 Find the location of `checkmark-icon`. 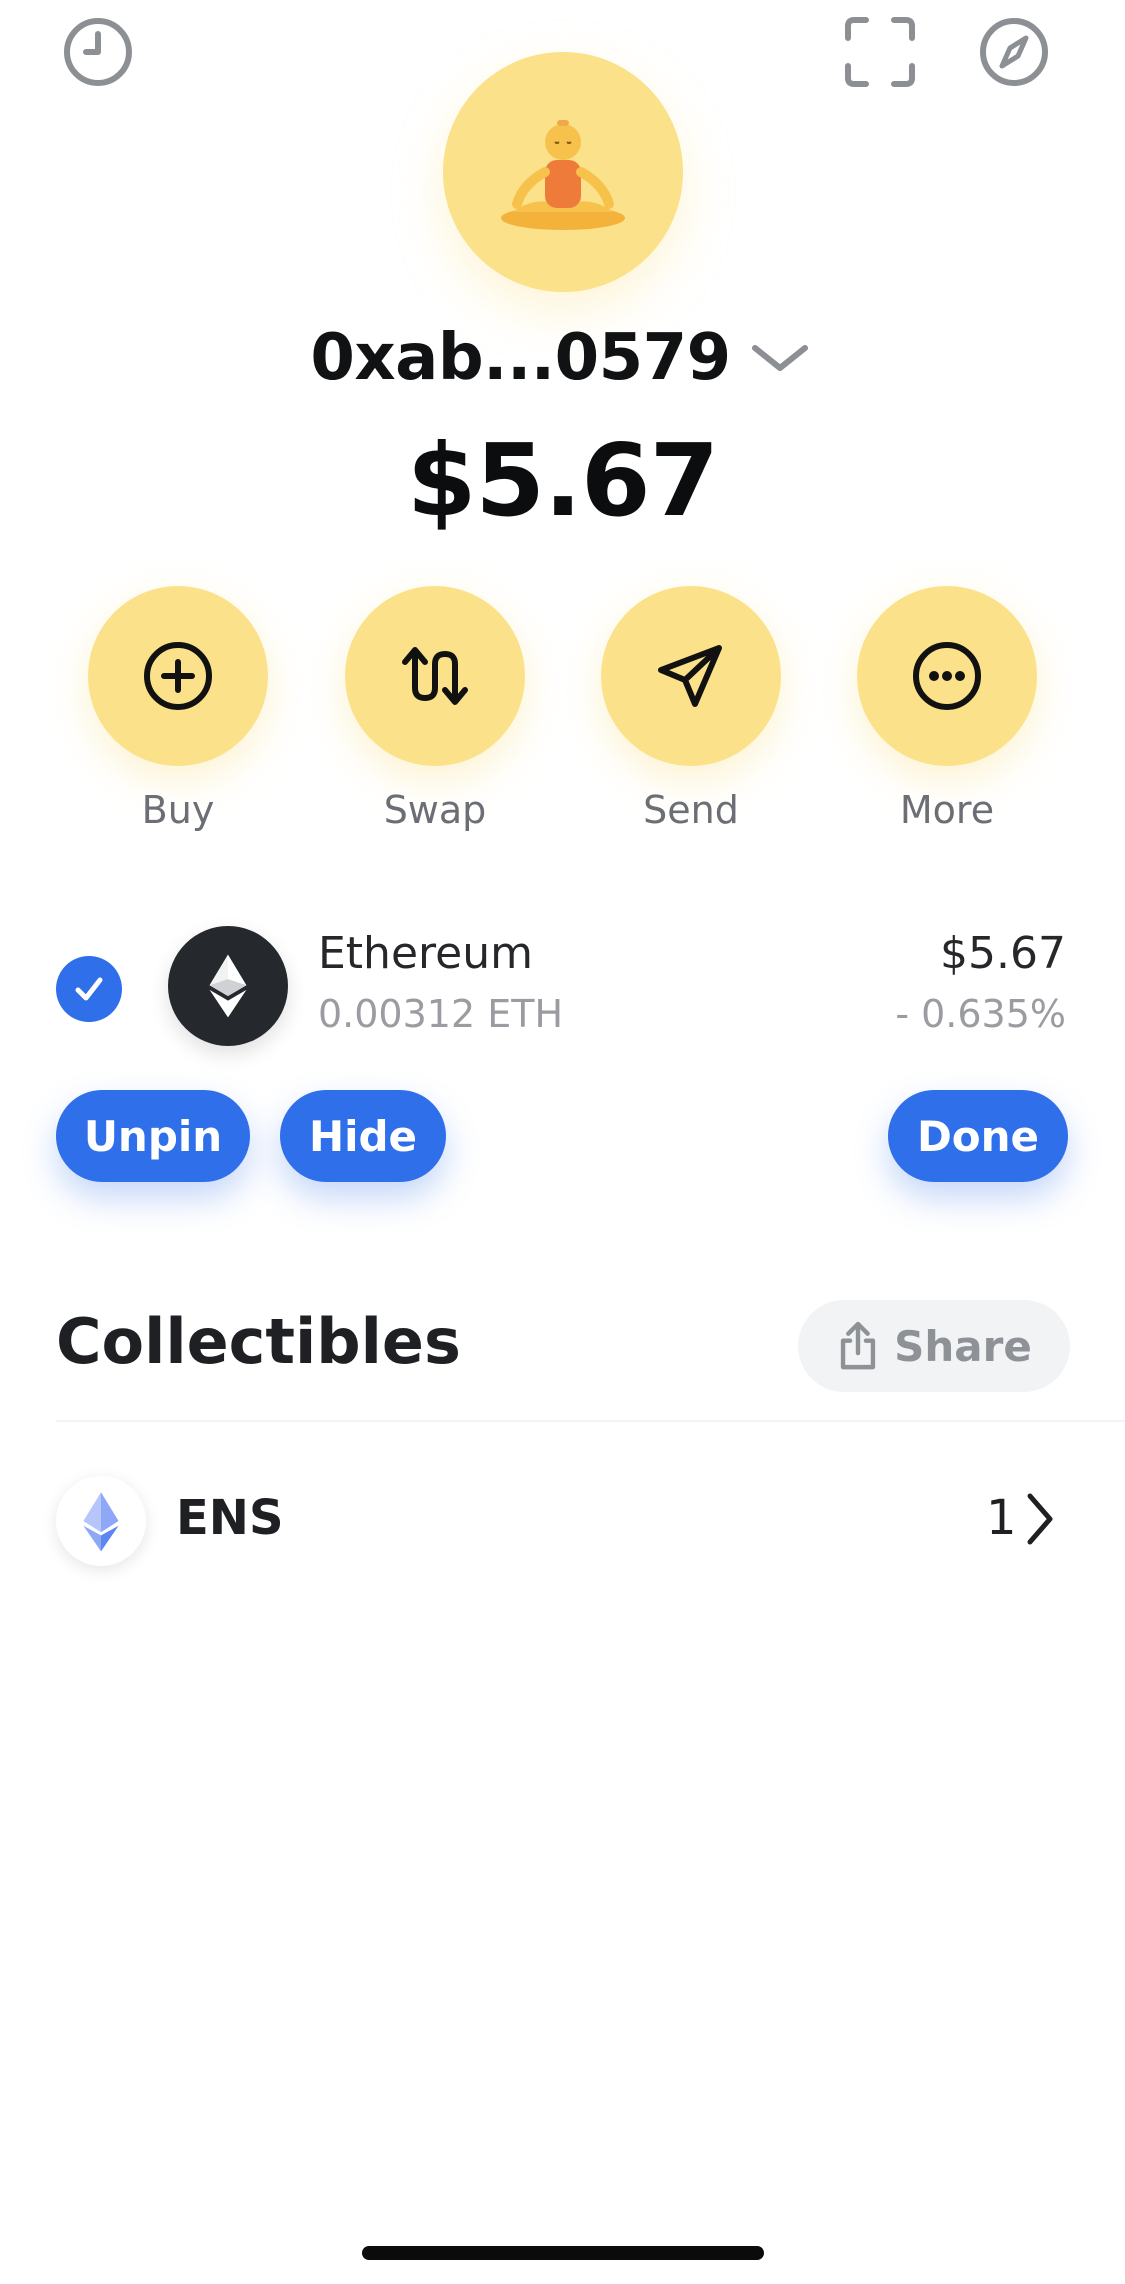

checkmark-icon is located at coordinates (89, 989).